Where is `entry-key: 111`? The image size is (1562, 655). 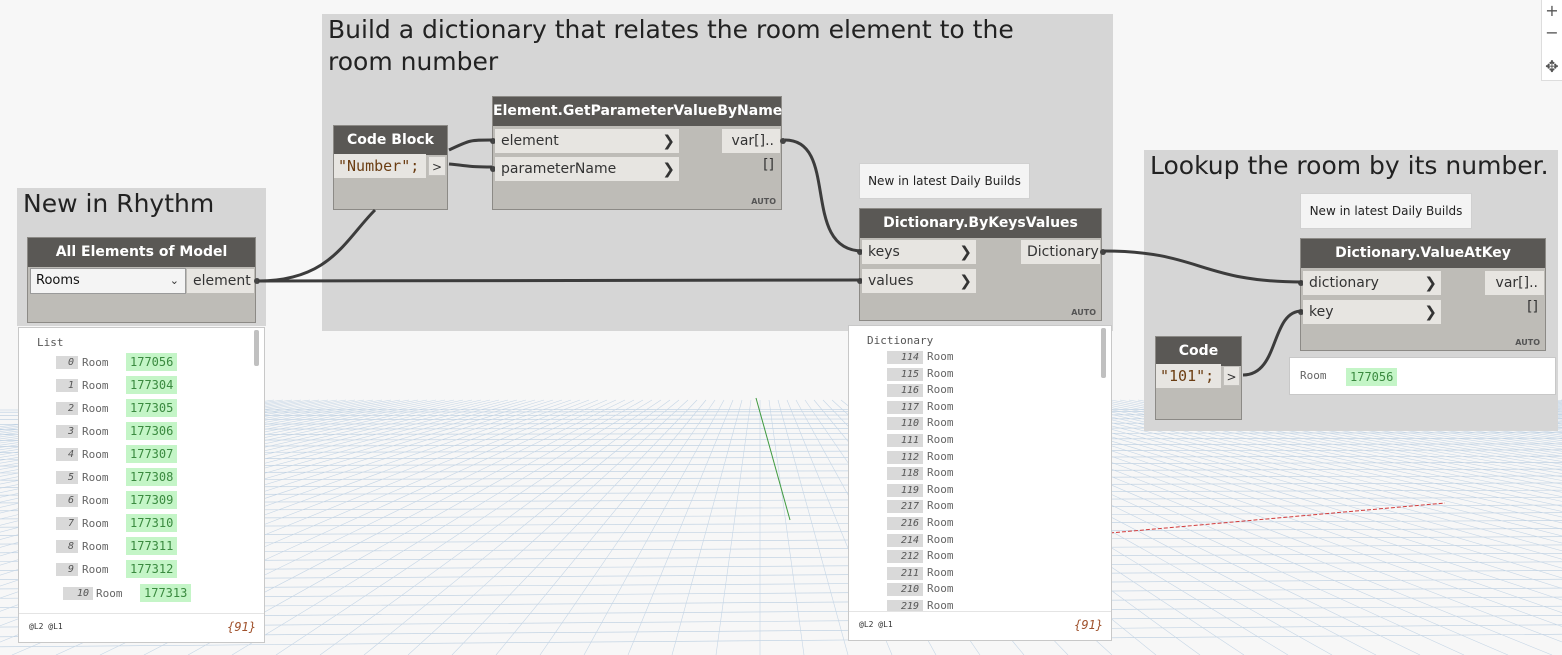
entry-key: 111 is located at coordinates (905, 440).